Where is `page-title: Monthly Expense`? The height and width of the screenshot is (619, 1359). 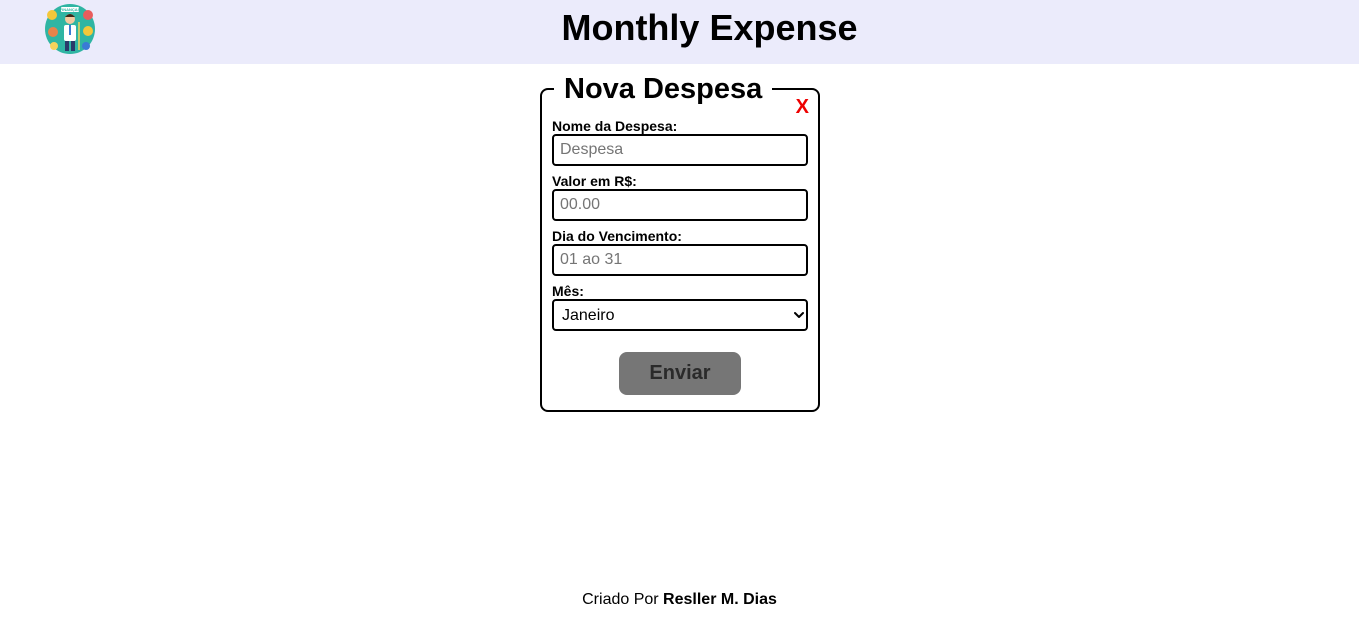
page-title: Monthly Expense is located at coordinates (709, 27).